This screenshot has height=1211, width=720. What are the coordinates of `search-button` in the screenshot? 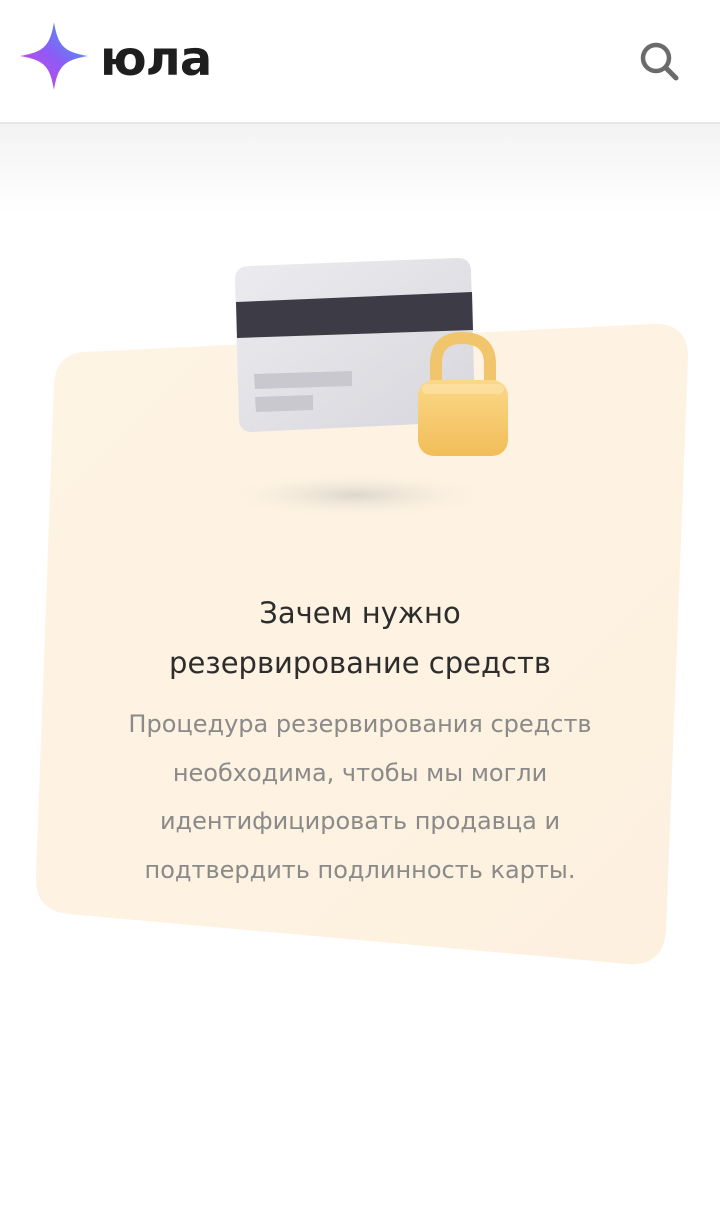 It's located at (660, 62).